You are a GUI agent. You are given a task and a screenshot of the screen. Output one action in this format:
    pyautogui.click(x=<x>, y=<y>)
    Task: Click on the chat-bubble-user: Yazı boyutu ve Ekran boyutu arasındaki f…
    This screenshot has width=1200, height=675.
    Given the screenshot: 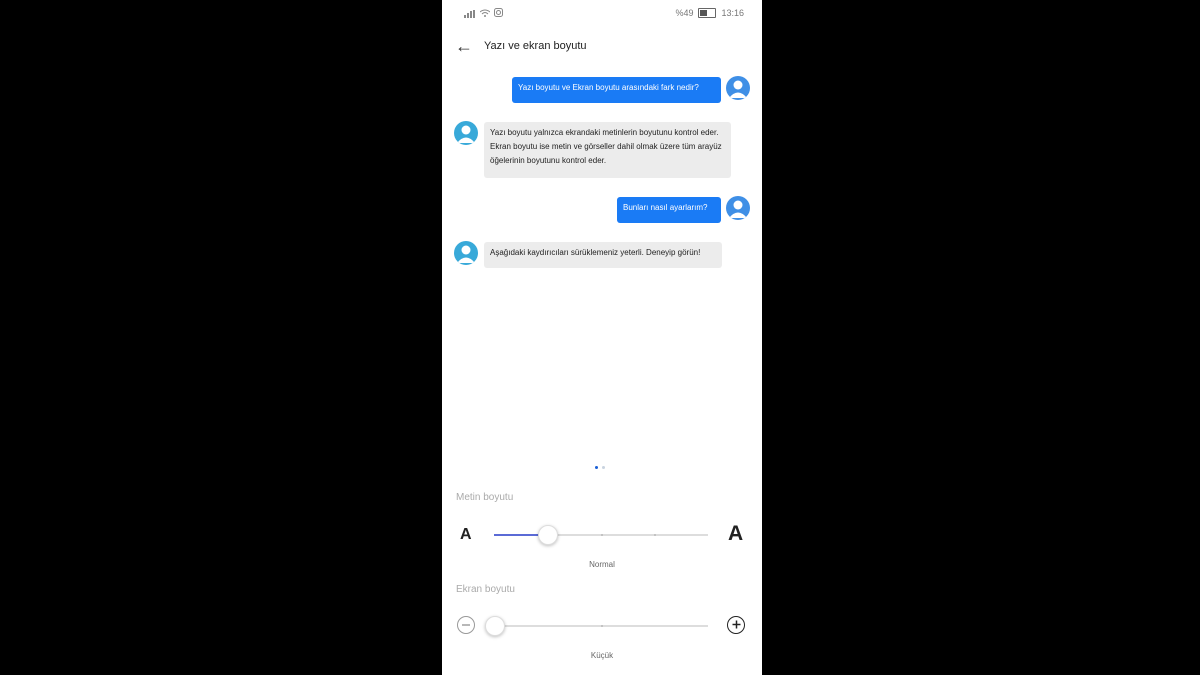 What is the action you would take?
    pyautogui.click(x=616, y=90)
    